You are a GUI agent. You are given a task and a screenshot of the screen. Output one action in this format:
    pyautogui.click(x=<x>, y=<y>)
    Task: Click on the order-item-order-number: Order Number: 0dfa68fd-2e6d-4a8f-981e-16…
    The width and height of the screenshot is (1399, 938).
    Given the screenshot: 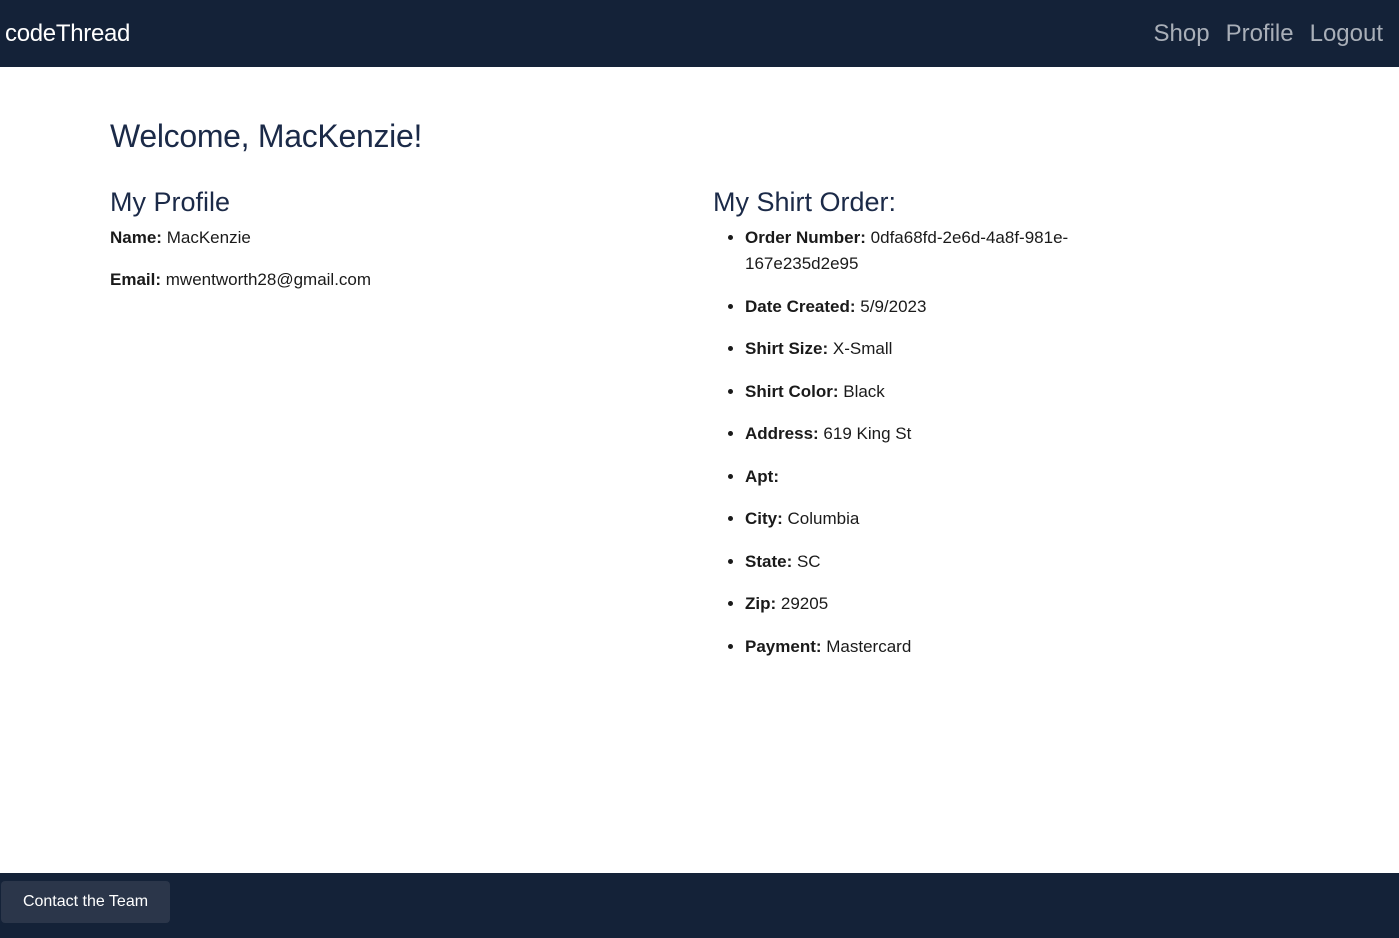 What is the action you would take?
    pyautogui.click(x=920, y=251)
    